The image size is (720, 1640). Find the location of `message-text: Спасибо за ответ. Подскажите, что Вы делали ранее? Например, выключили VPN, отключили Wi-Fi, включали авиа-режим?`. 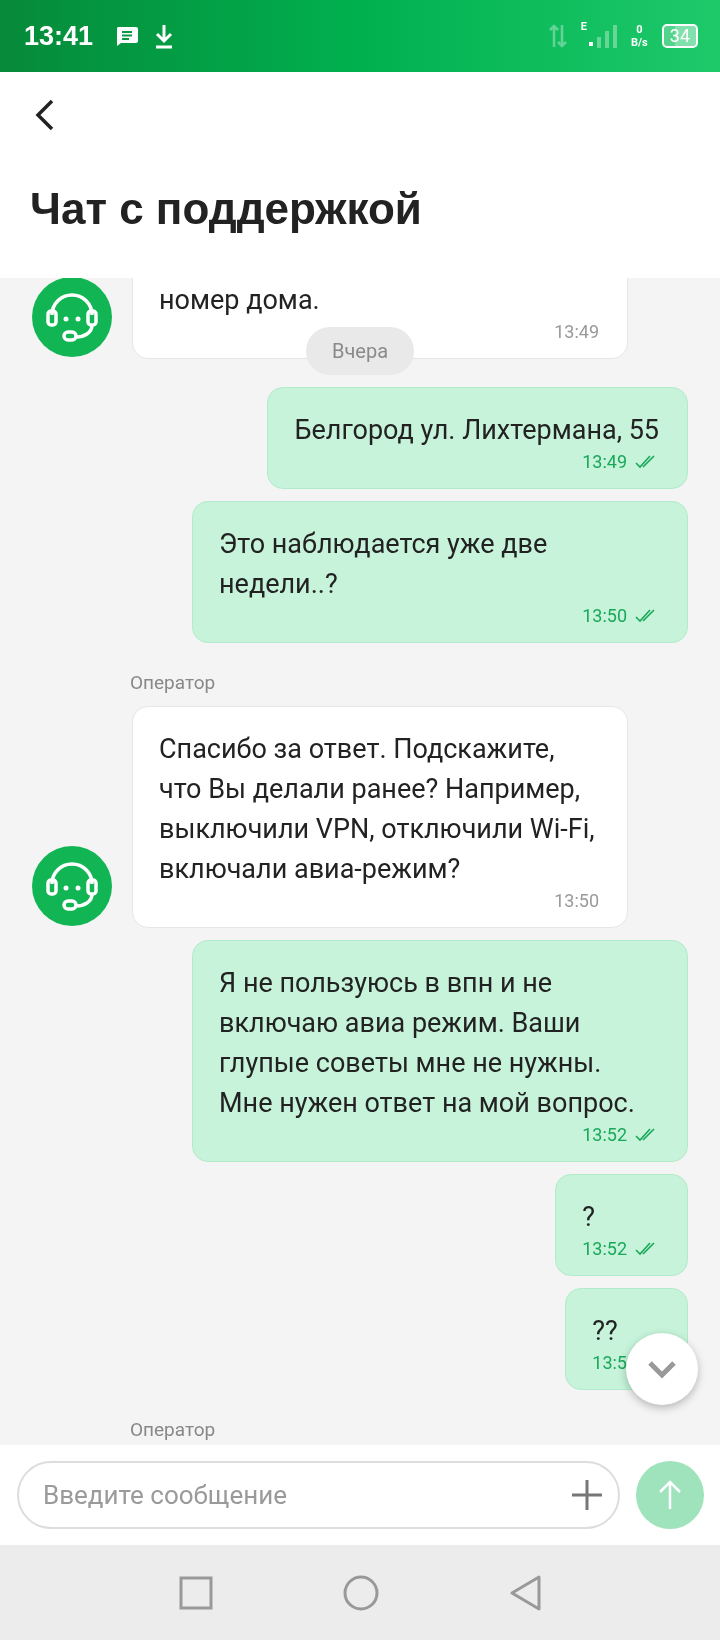

message-text: Спасибо за ответ. Подскажите, что Вы делали ранее? Например, выключили VPN, отключили Wi-Fi, включали авиа-режим? is located at coordinates (377, 809).